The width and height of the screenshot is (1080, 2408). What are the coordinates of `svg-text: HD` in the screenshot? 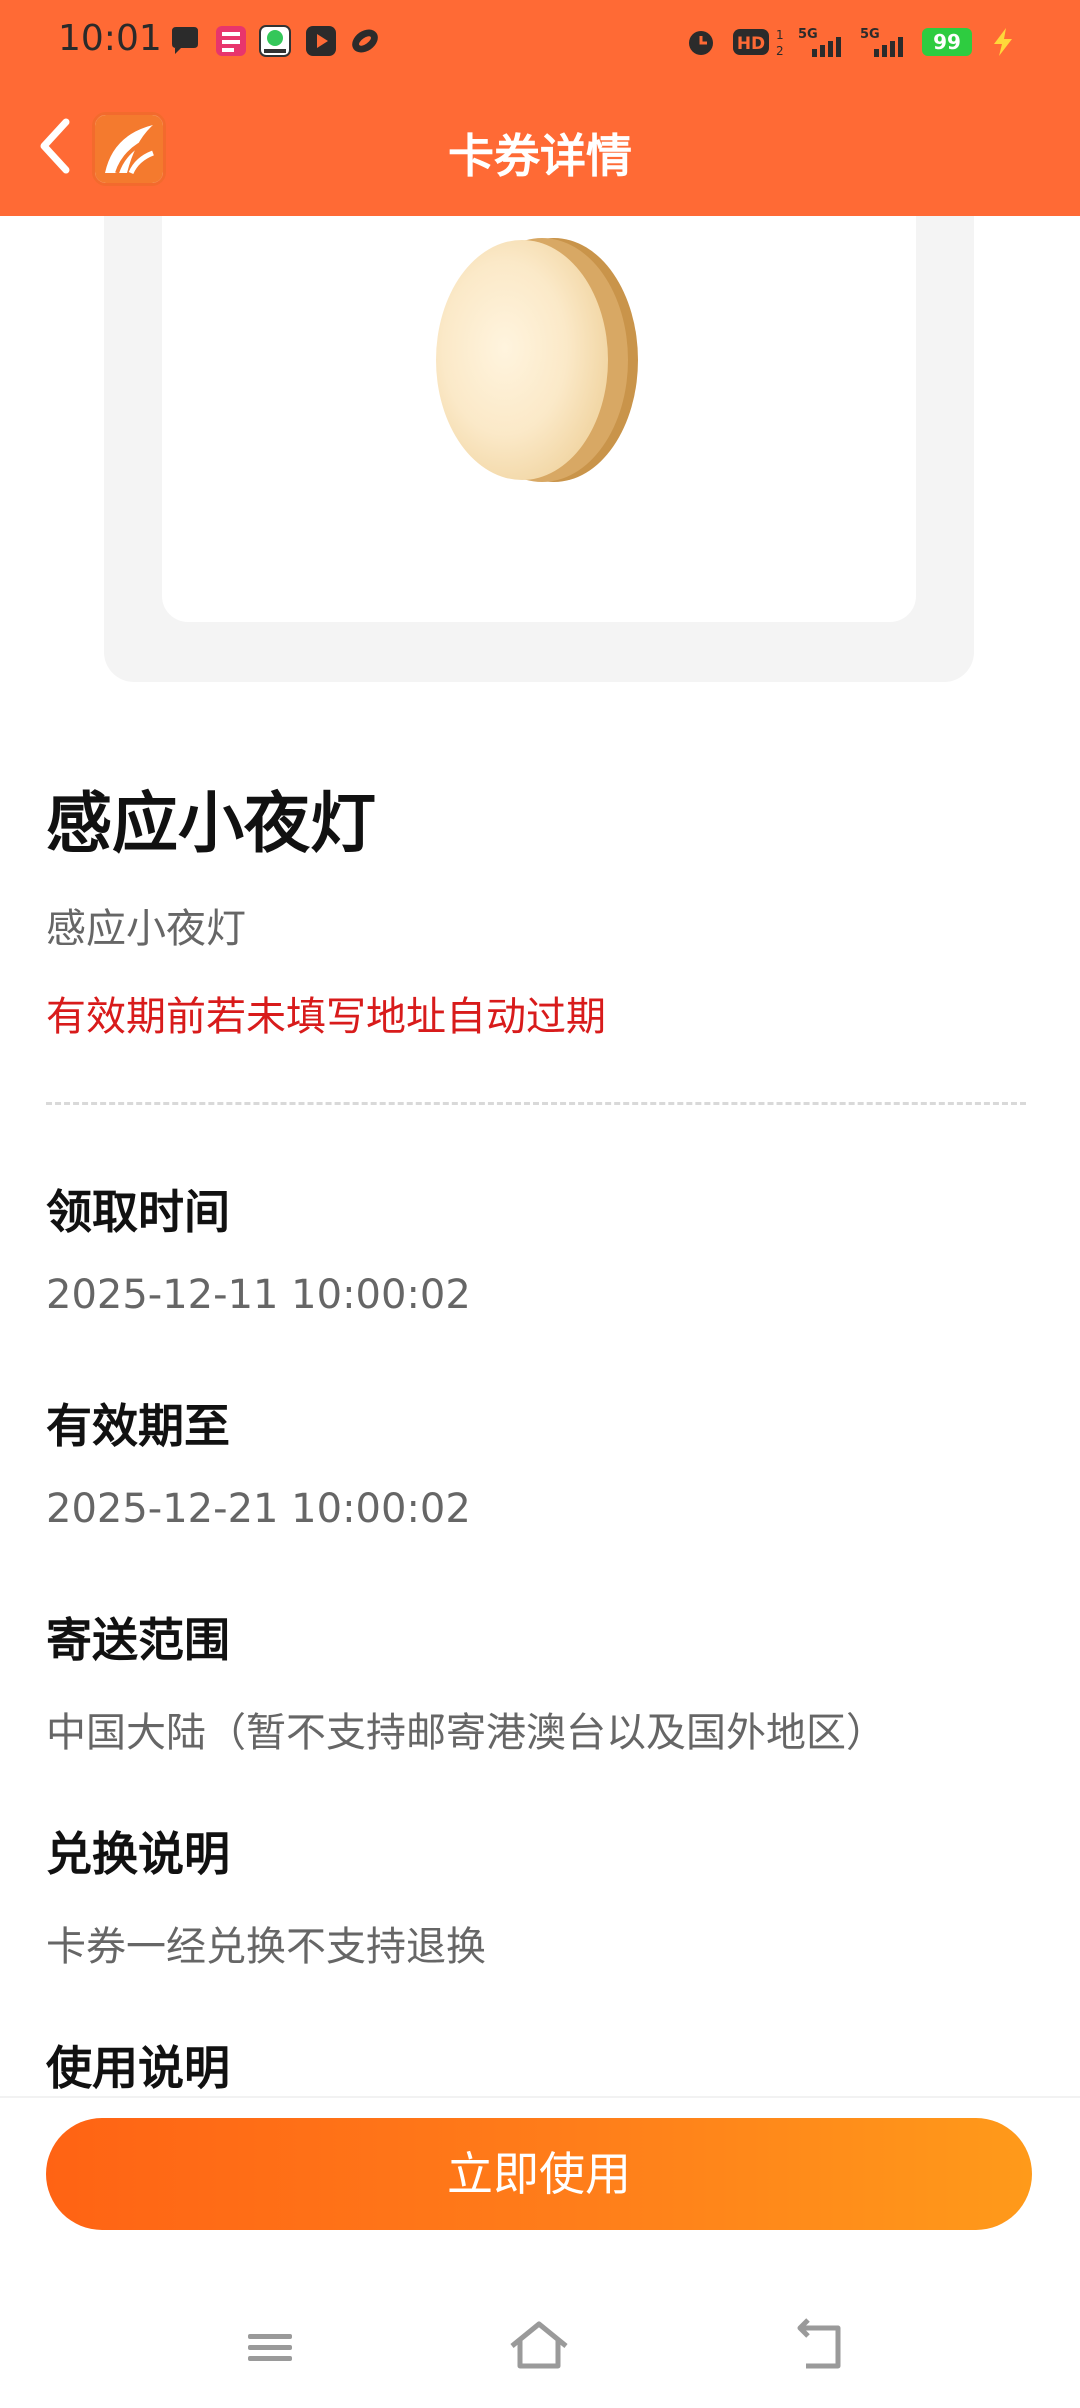 It's located at (751, 44).